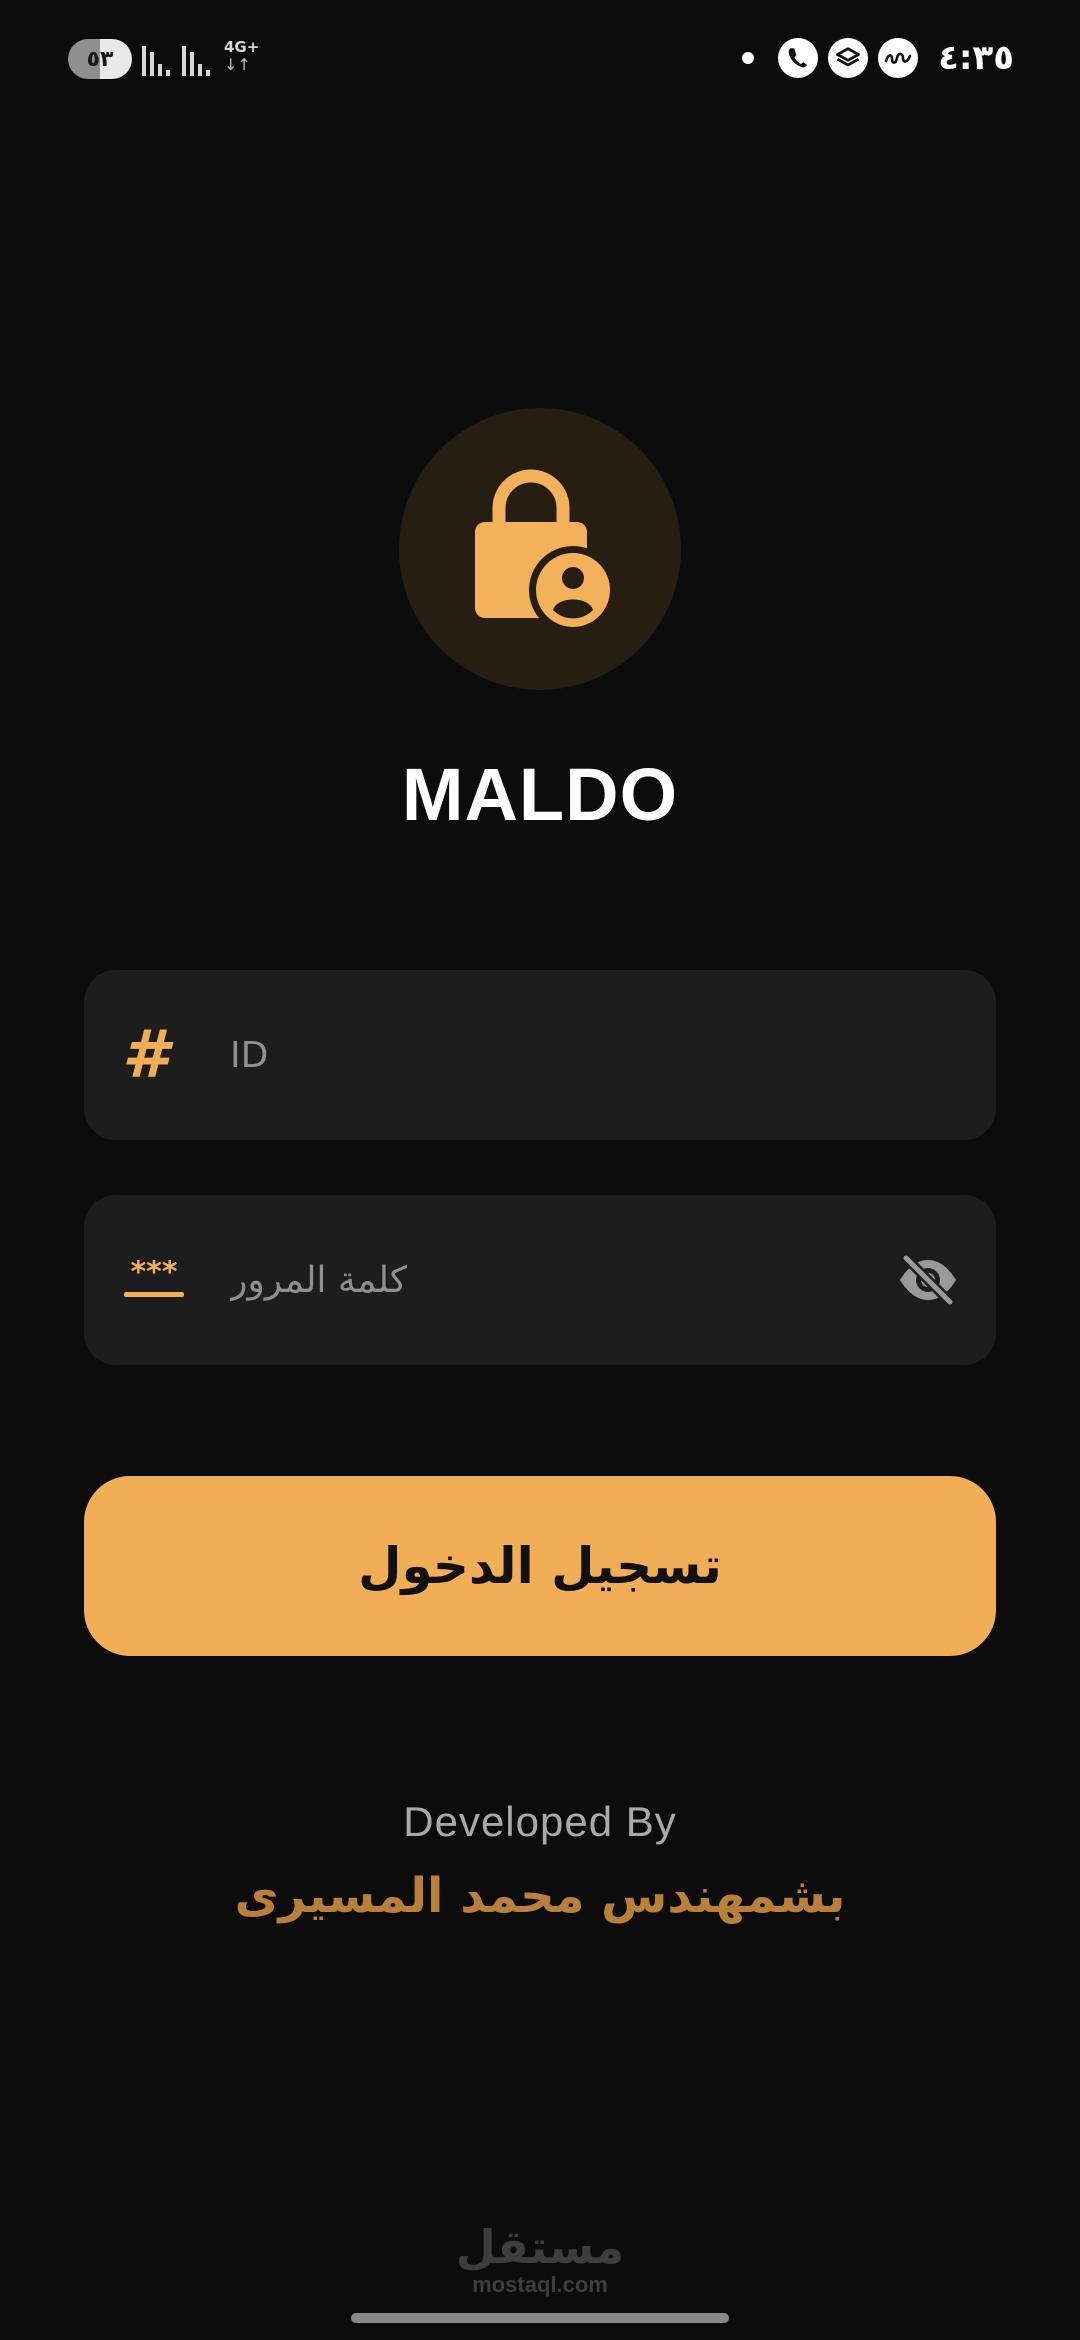 This screenshot has height=2340, width=1080. What do you see at coordinates (540, 1821) in the screenshot?
I see `developed-by-label: Developed By` at bounding box center [540, 1821].